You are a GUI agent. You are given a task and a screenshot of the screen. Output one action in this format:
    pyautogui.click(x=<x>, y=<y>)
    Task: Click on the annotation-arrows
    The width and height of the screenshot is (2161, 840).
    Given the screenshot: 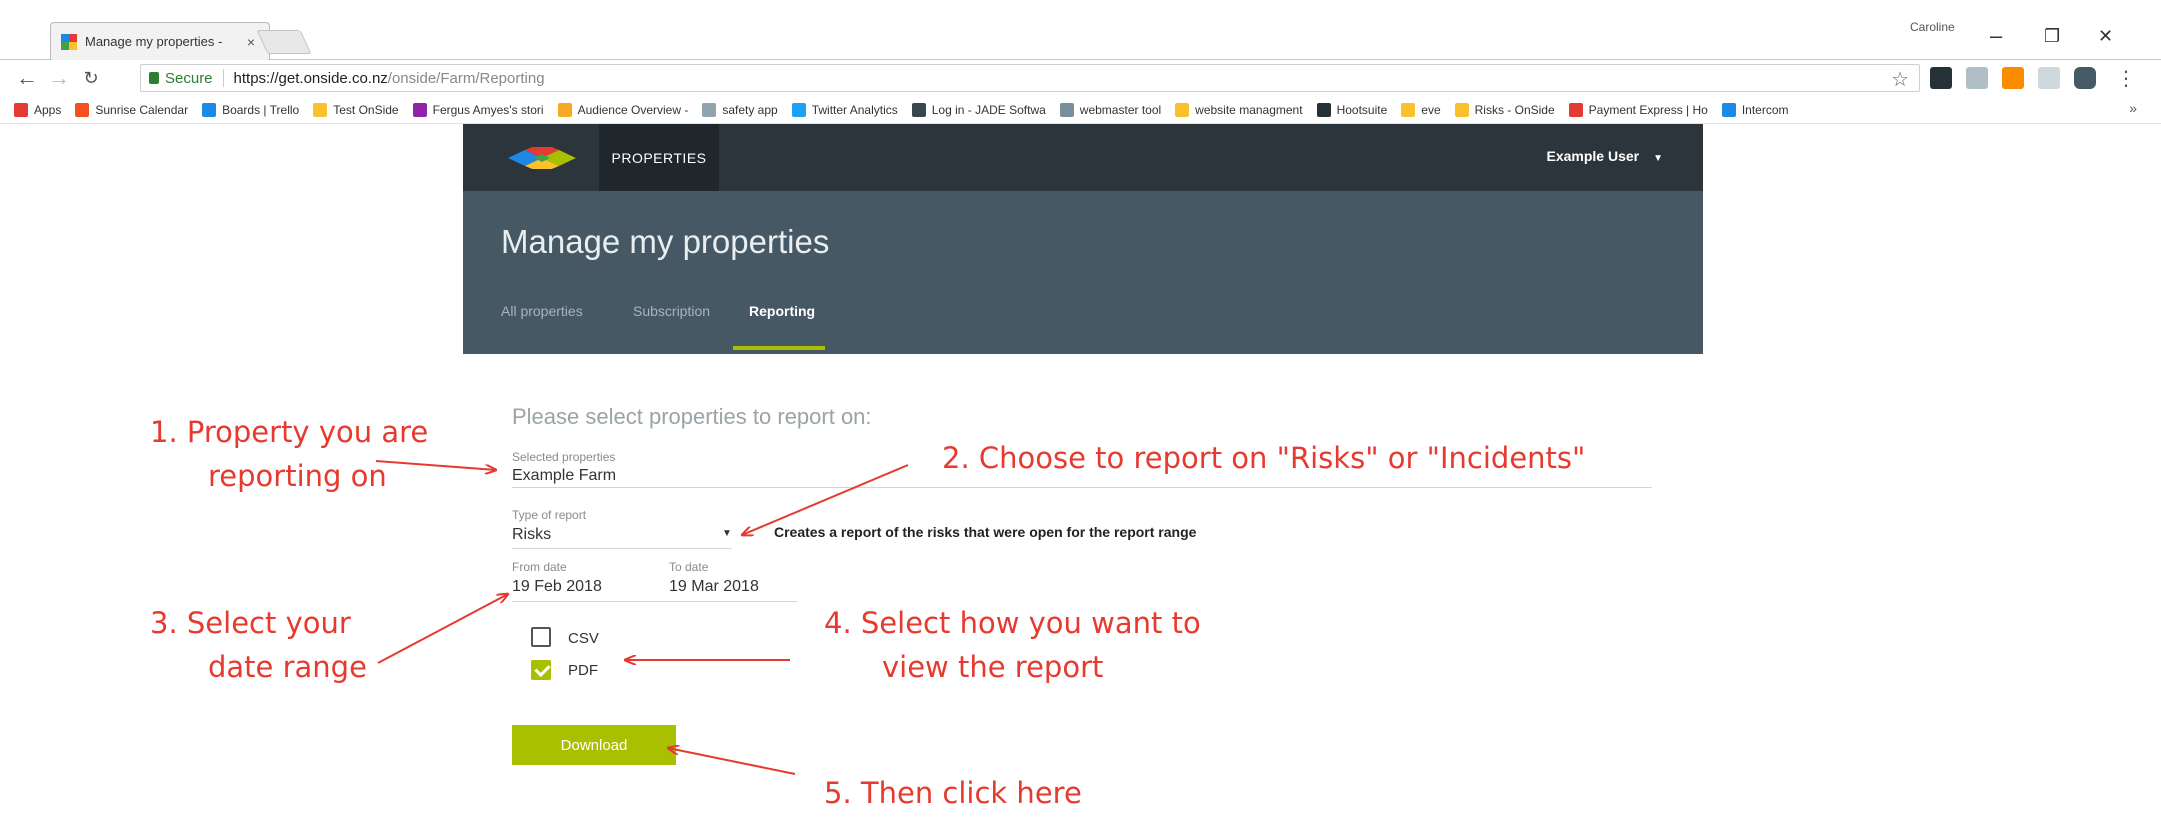 What is the action you would take?
    pyautogui.click(x=642, y=617)
    